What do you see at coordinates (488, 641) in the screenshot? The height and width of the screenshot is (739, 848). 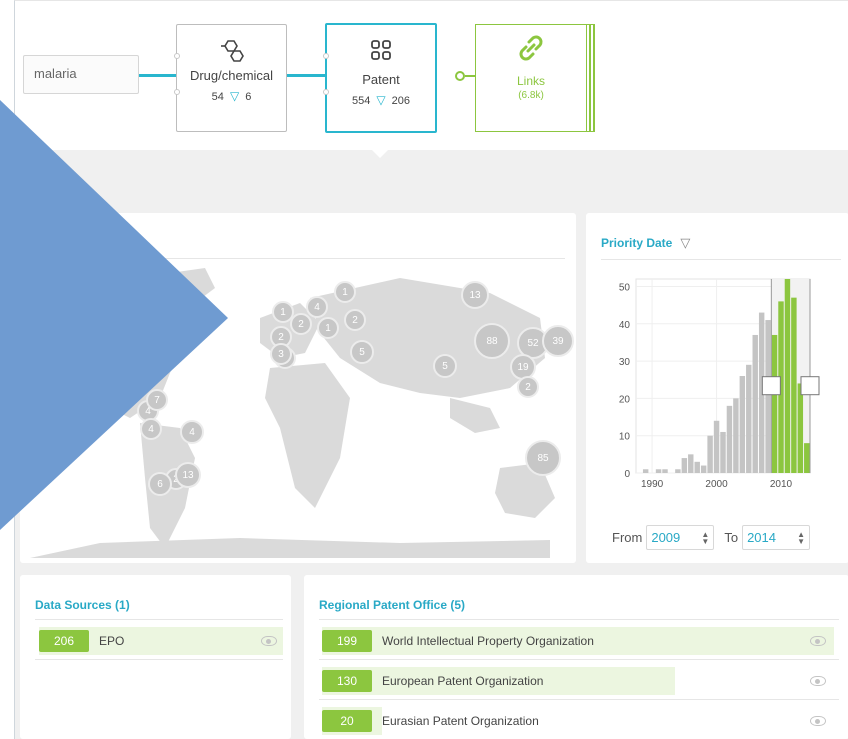 I see `item-label: World Intellectual Property Organization` at bounding box center [488, 641].